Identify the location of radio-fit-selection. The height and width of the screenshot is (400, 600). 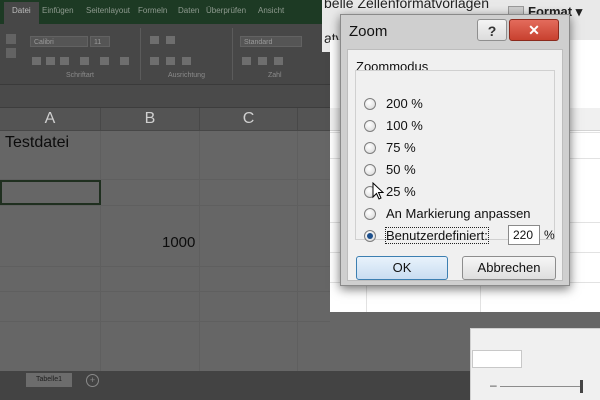
(370, 214).